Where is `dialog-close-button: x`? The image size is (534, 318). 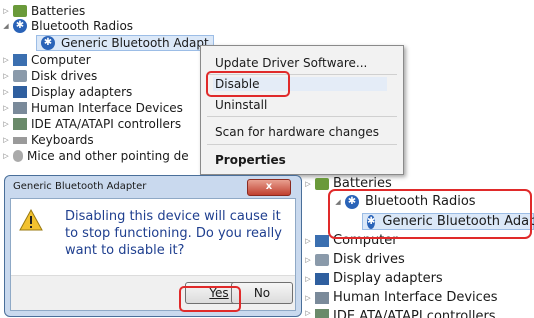 dialog-close-button: x is located at coordinates (269, 187).